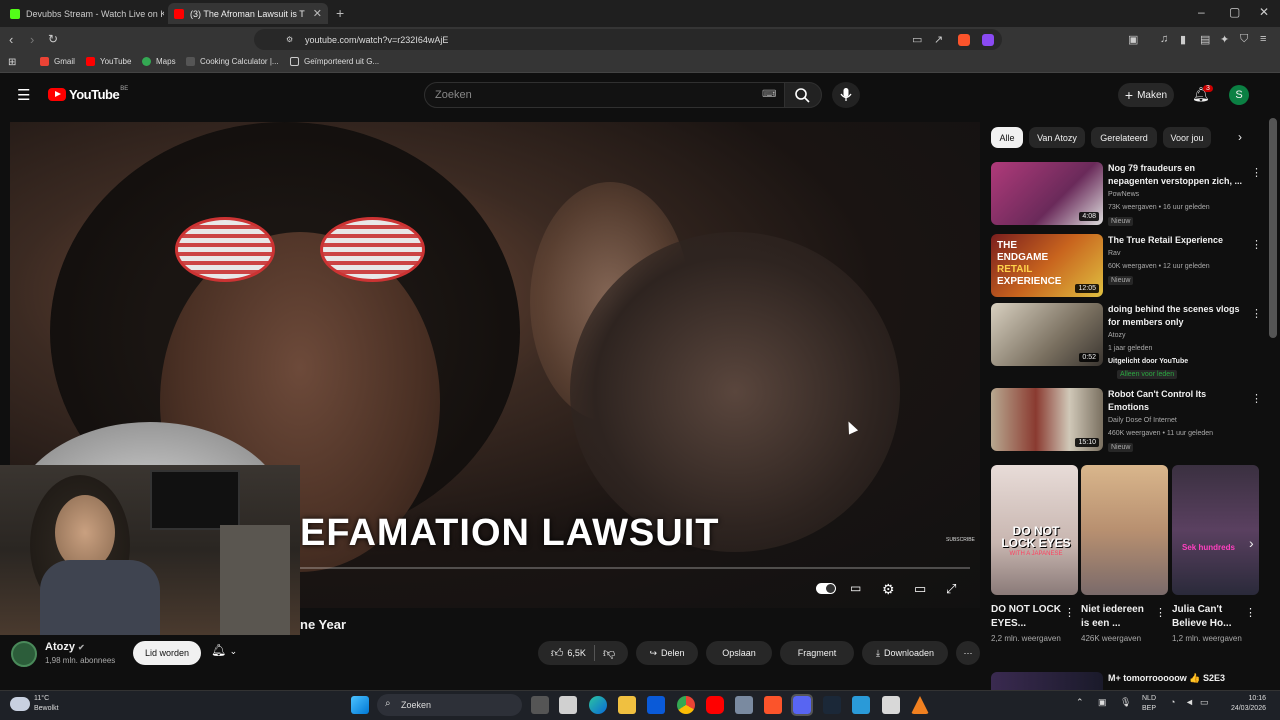  What do you see at coordinates (1183, 39) in the screenshot?
I see `reading-list-icon: ▮` at bounding box center [1183, 39].